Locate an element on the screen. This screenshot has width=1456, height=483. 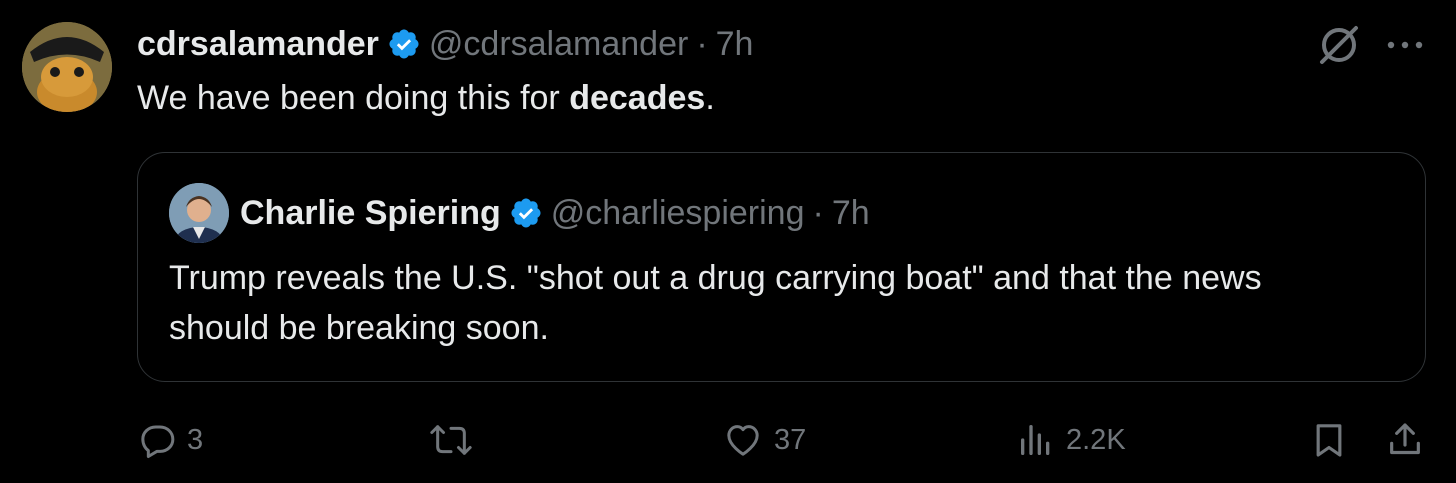
share-button is located at coordinates (1405, 440).